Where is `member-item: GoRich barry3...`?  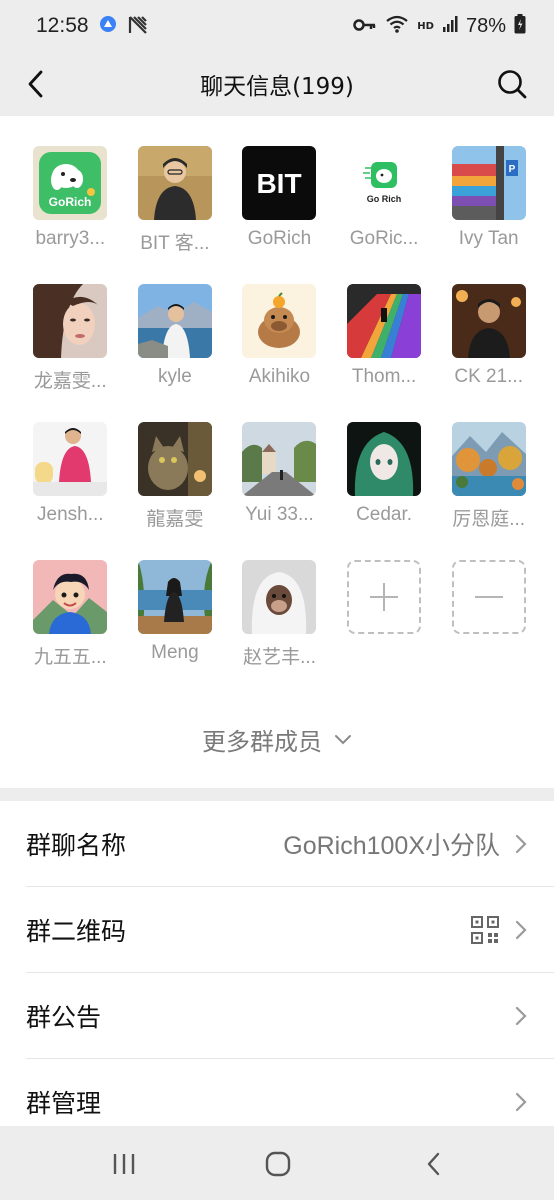
member-item: GoRich barry3... is located at coordinates (70, 200).